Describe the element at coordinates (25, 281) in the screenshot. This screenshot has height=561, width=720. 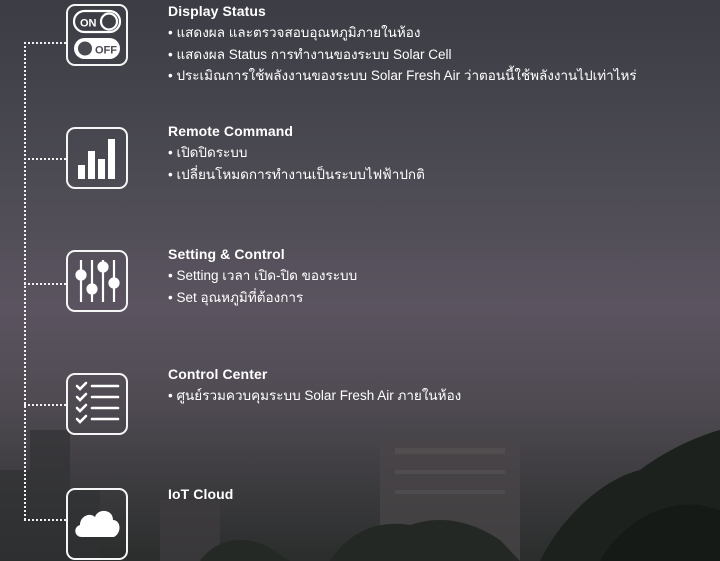
I see `connector-line` at that location.